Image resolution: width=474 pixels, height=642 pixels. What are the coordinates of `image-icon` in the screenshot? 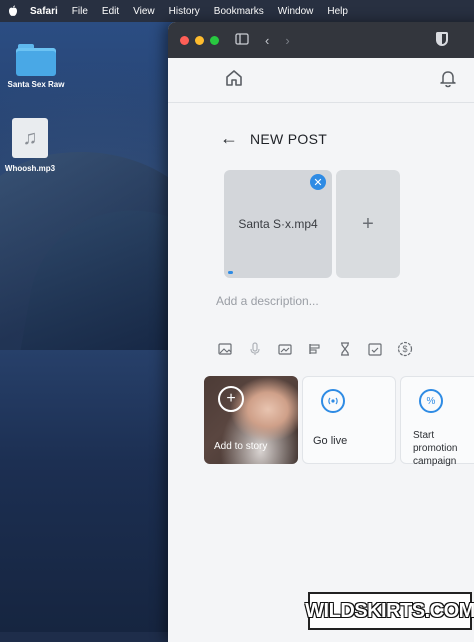 It's located at (225, 349).